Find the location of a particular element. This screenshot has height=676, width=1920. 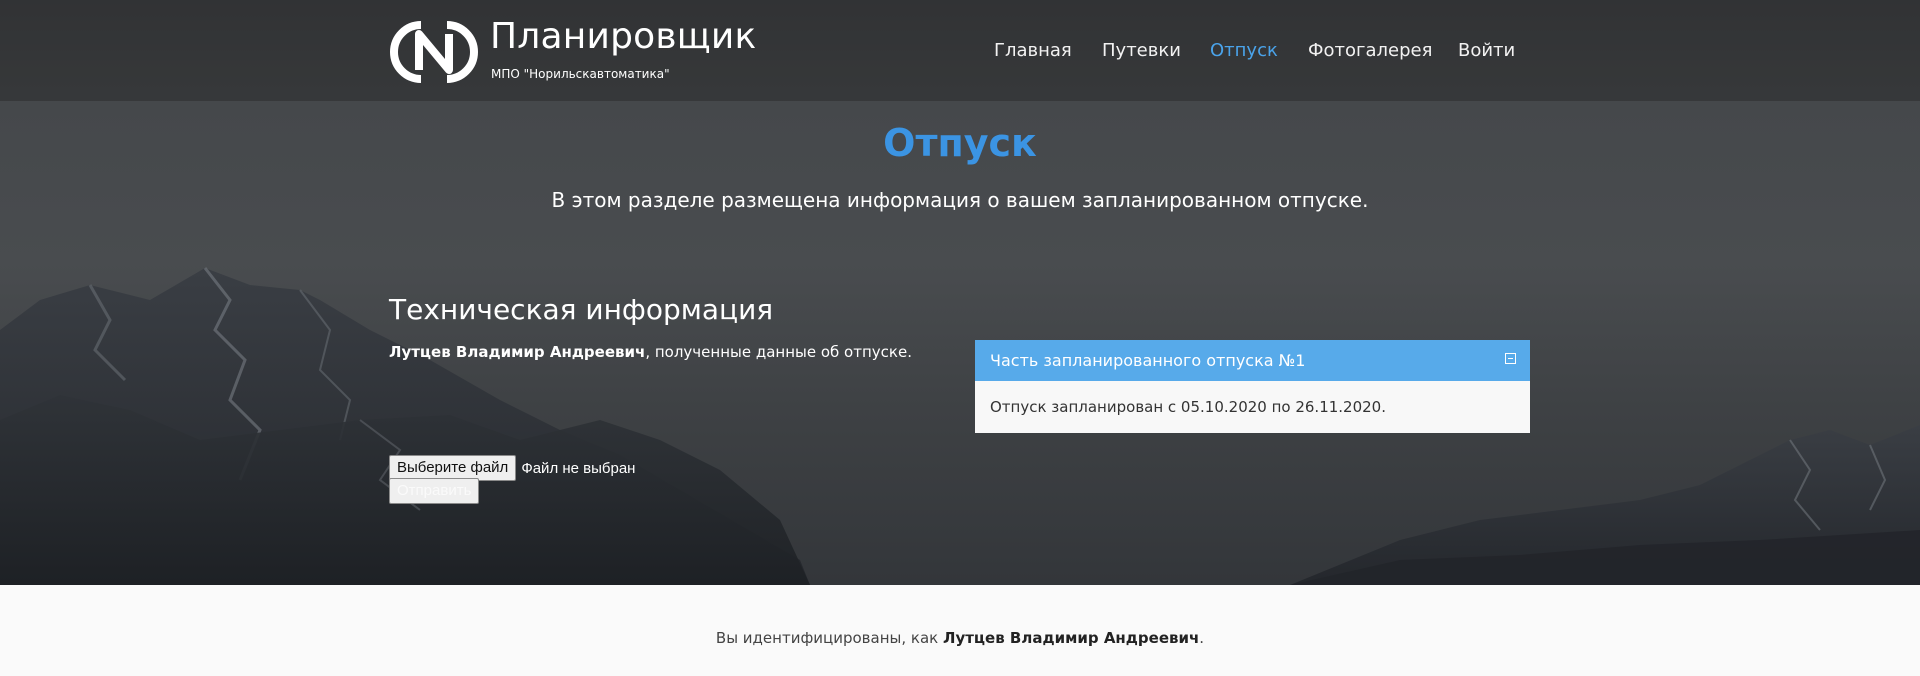

nav-login: Войти is located at coordinates (1486, 50).